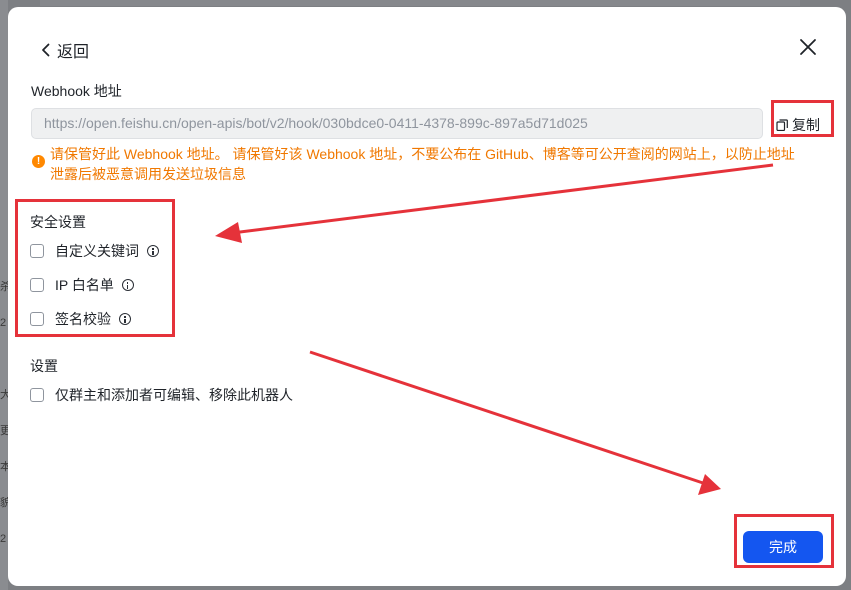 Image resolution: width=851 pixels, height=590 pixels. Describe the element at coordinates (784, 541) in the screenshot. I see `done-highlight-box` at that location.